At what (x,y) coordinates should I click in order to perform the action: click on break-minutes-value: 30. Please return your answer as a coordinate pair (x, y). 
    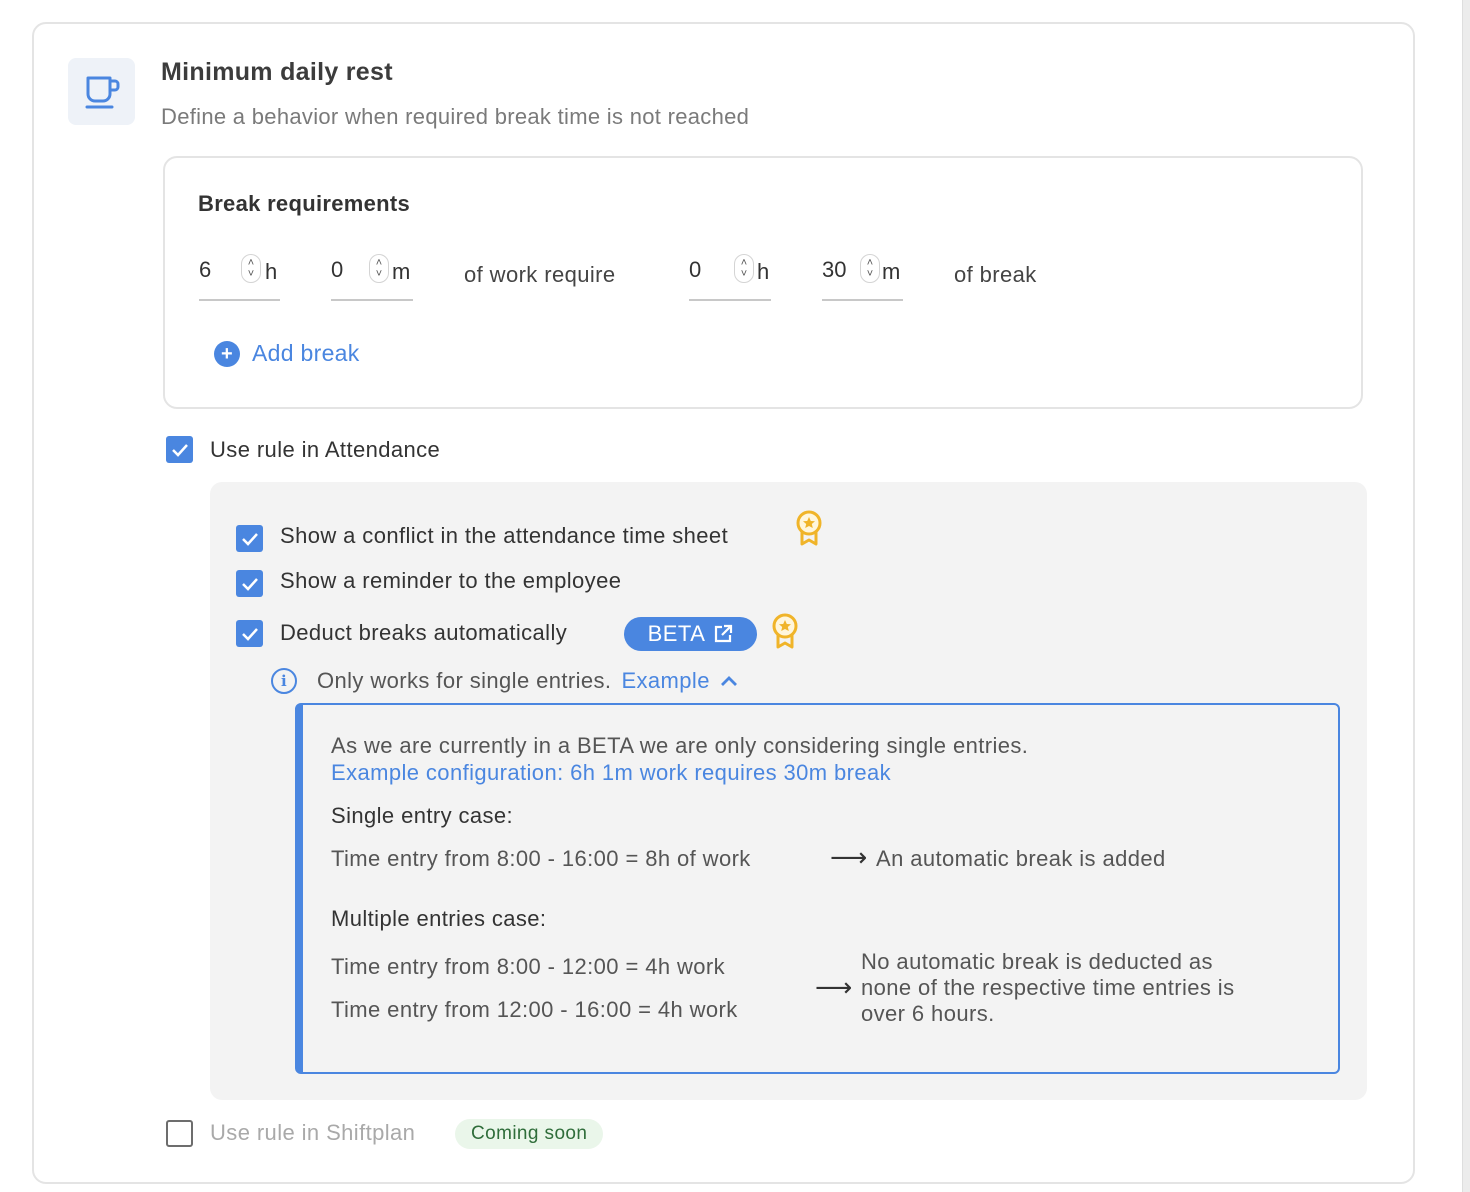
    Looking at the image, I should click on (834, 269).